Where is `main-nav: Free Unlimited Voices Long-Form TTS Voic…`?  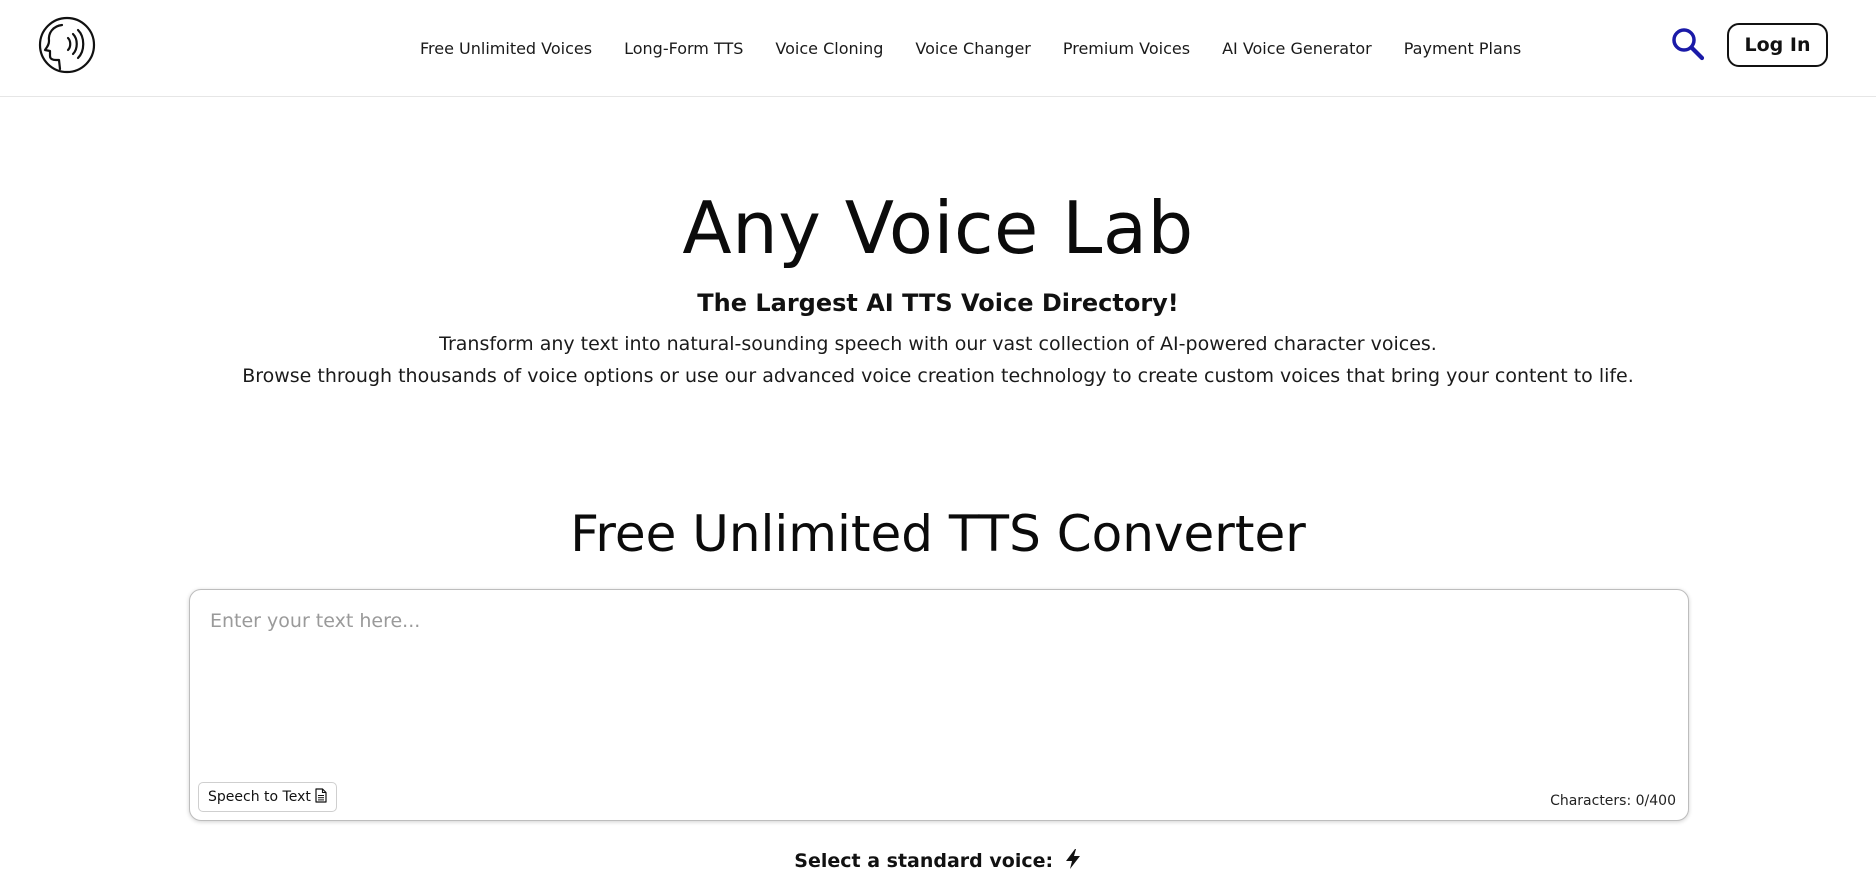
main-nav: Free Unlimited Voices Long-Form TTS Voic… is located at coordinates (986, 48).